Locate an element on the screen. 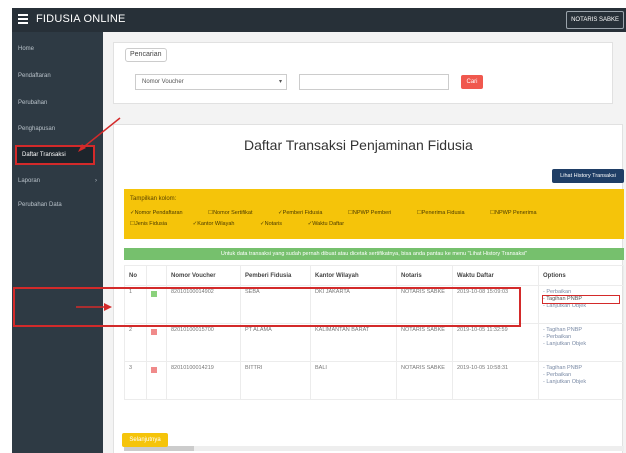 This screenshot has height=453, width=626. col-header: Waktu Daftar is located at coordinates (495, 275).